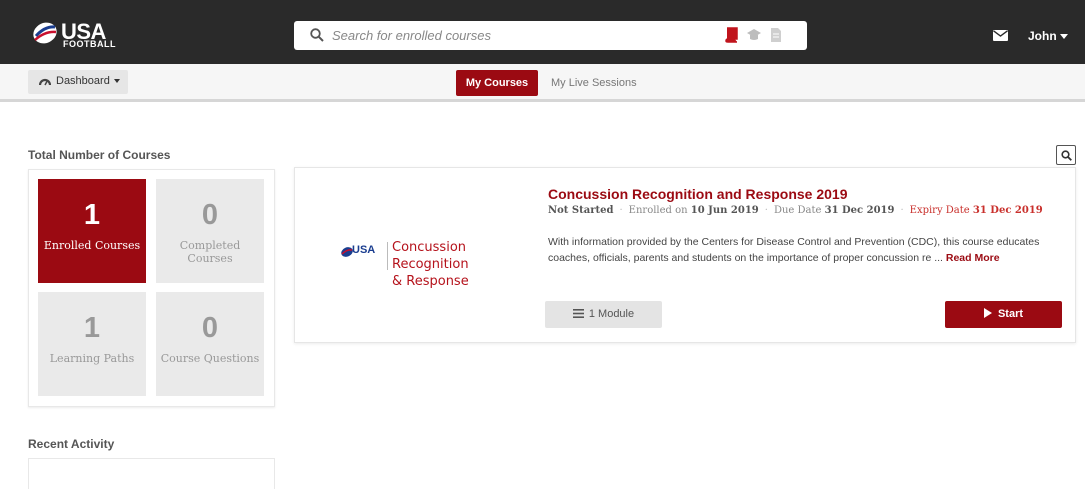 This screenshot has height=489, width=1085. I want to click on course-title: Concussion Recognition and Response 2019, so click(698, 194).